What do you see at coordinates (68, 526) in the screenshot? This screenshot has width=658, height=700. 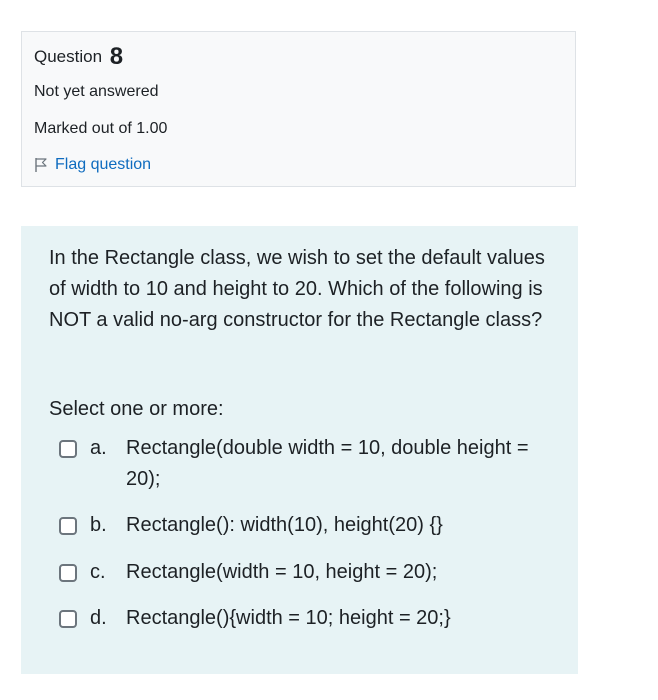 I see `checkbox-b` at bounding box center [68, 526].